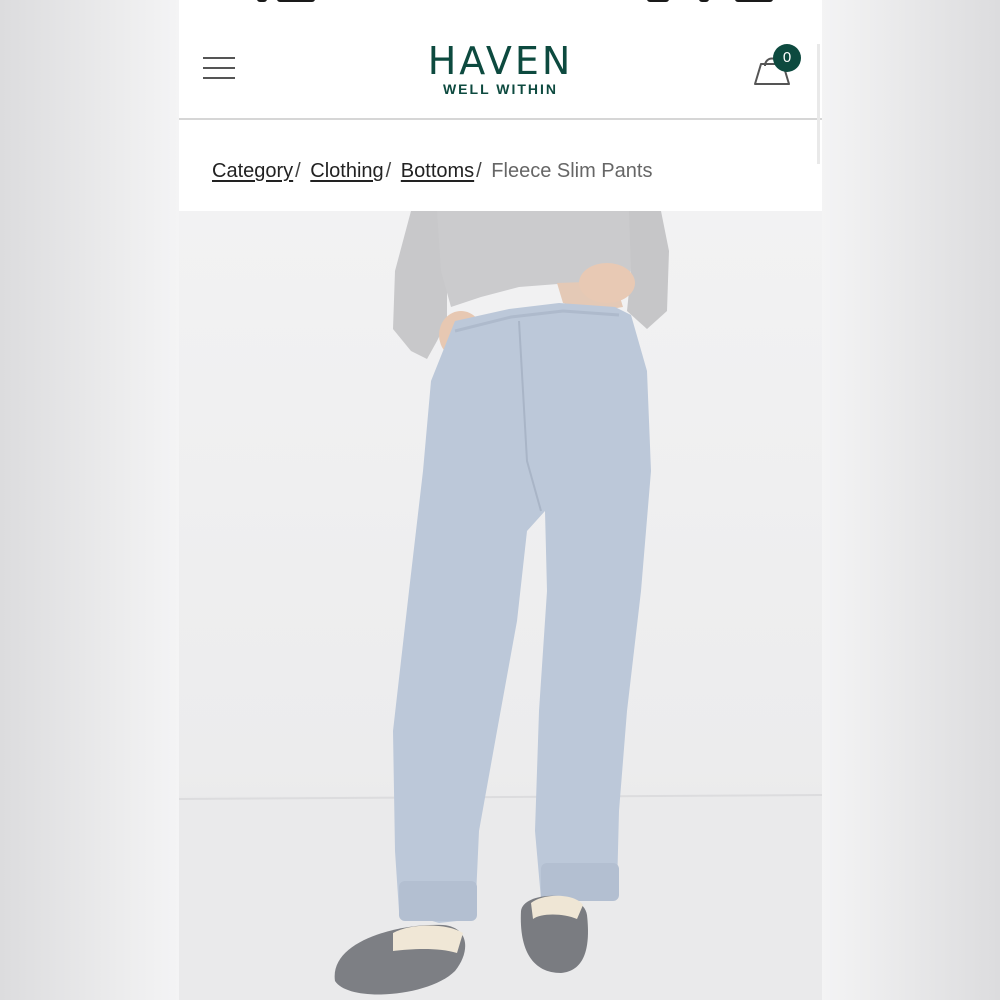 This screenshot has width=1000, height=1000. What do you see at coordinates (787, 58) in the screenshot?
I see `cart-count-badge: 0` at bounding box center [787, 58].